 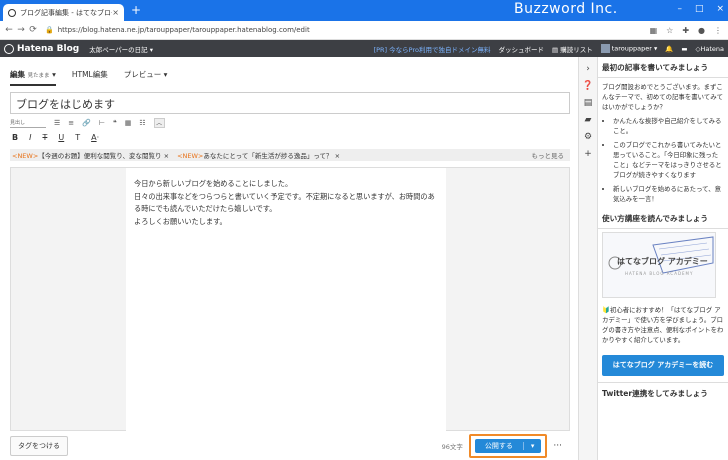 I want to click on news-item-2: <NEW>あなたにとって「新生活が捗る逸品」って？ ×, so click(x=258, y=155).